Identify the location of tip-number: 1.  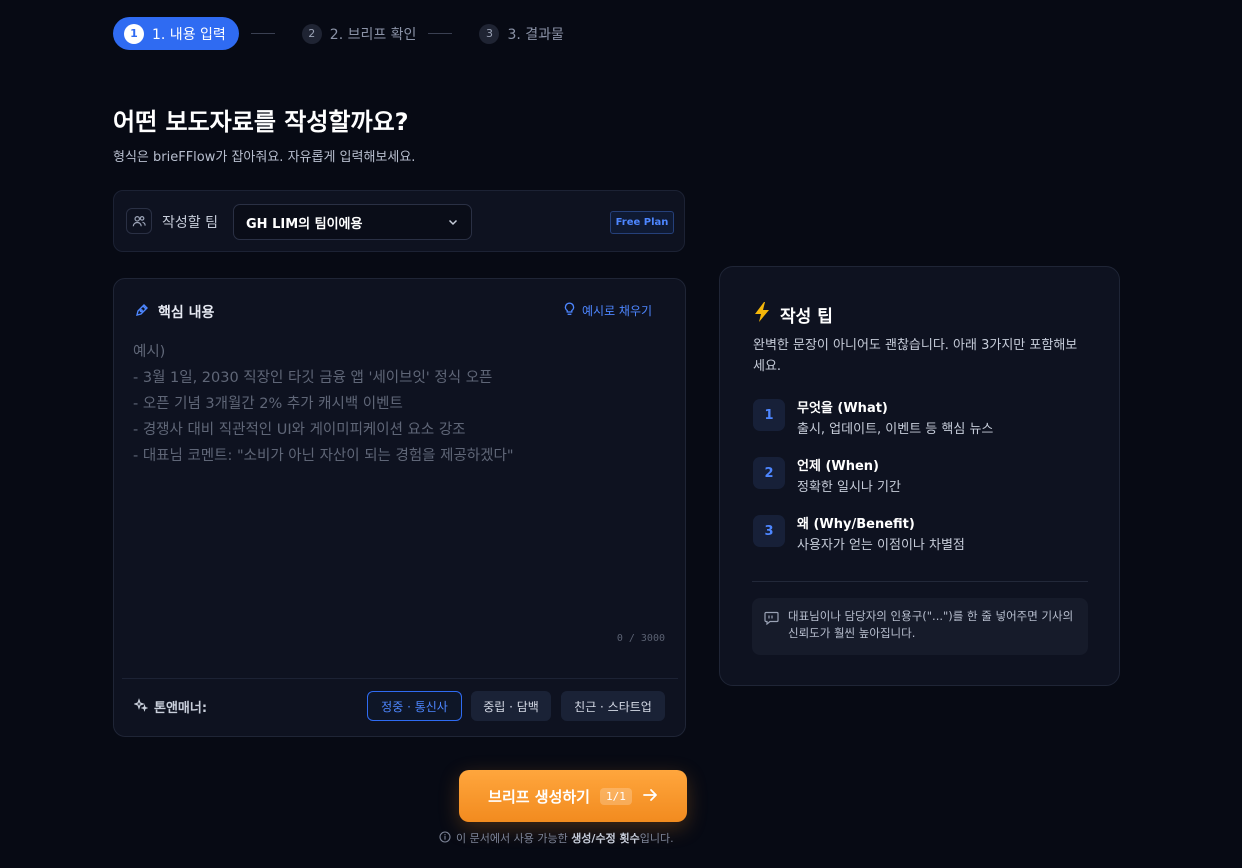
(769, 415).